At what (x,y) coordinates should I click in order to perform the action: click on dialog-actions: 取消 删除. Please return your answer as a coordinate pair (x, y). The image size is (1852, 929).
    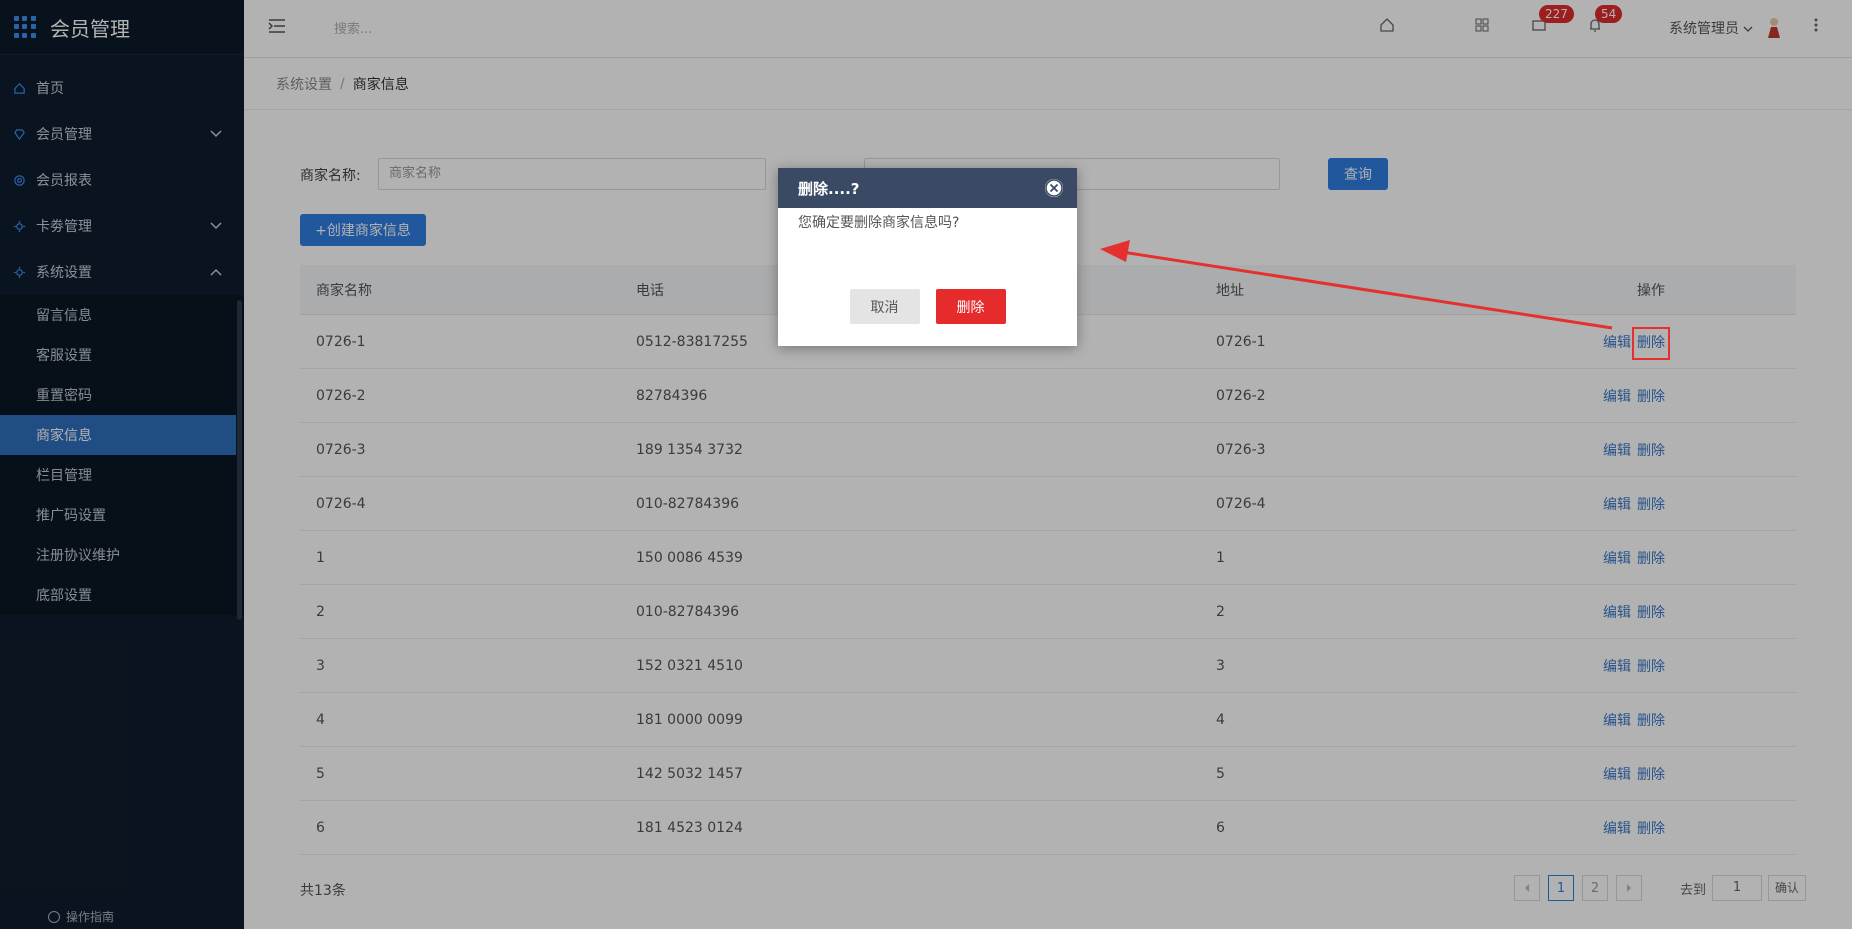
    Looking at the image, I should click on (927, 306).